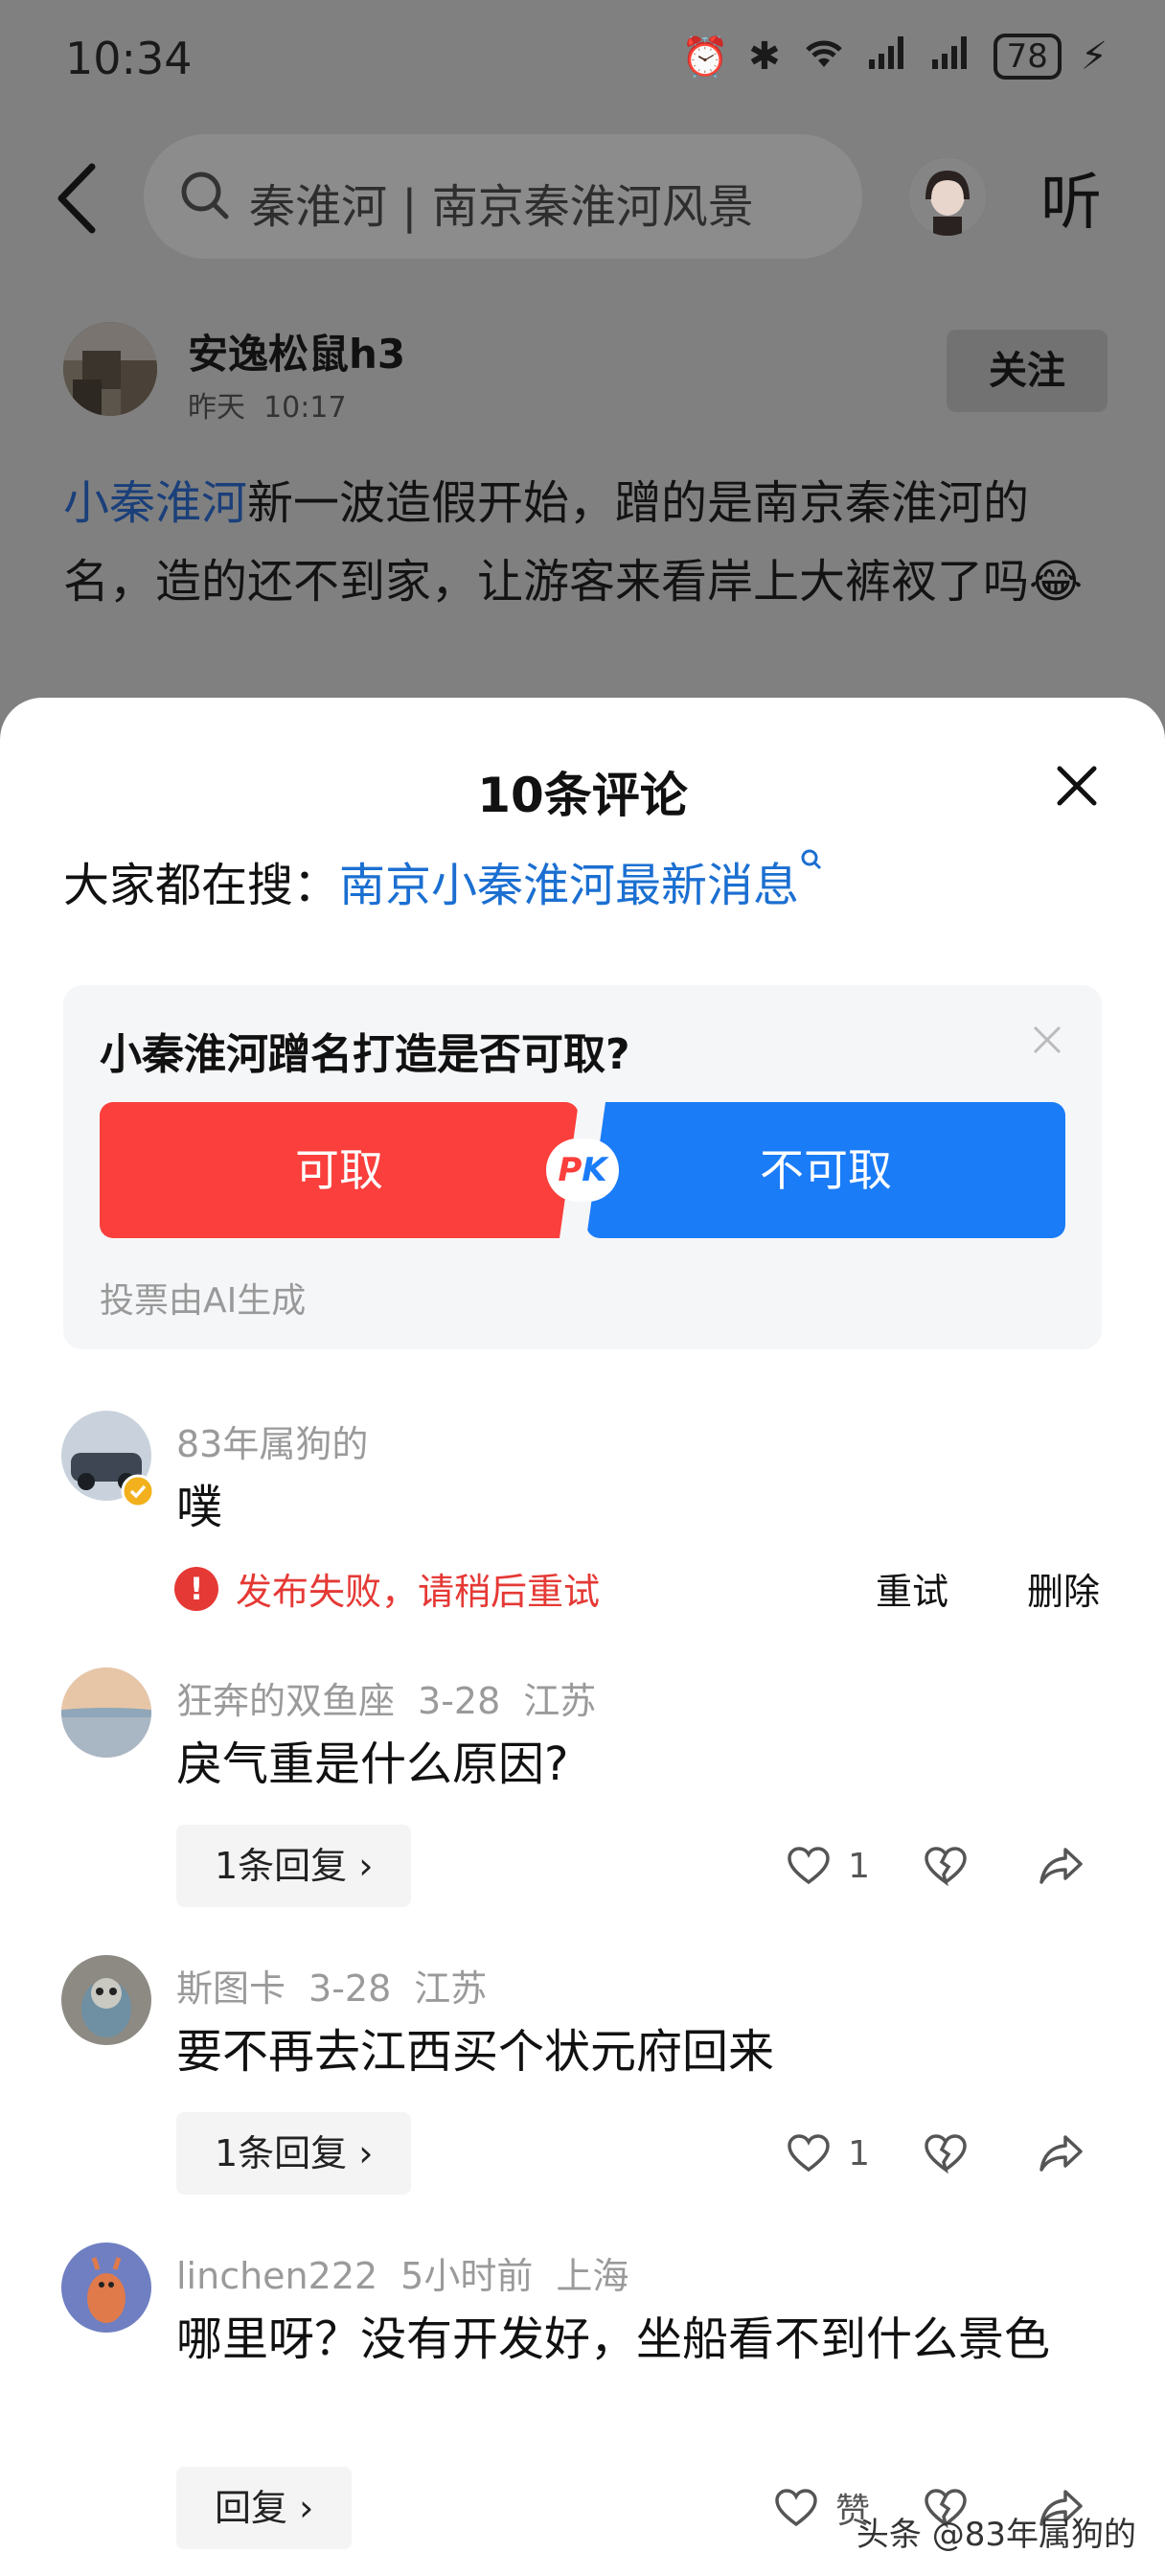 The height and width of the screenshot is (2576, 1165). I want to click on comment-meta: linchen222 5小时前 上海, so click(414, 2272).